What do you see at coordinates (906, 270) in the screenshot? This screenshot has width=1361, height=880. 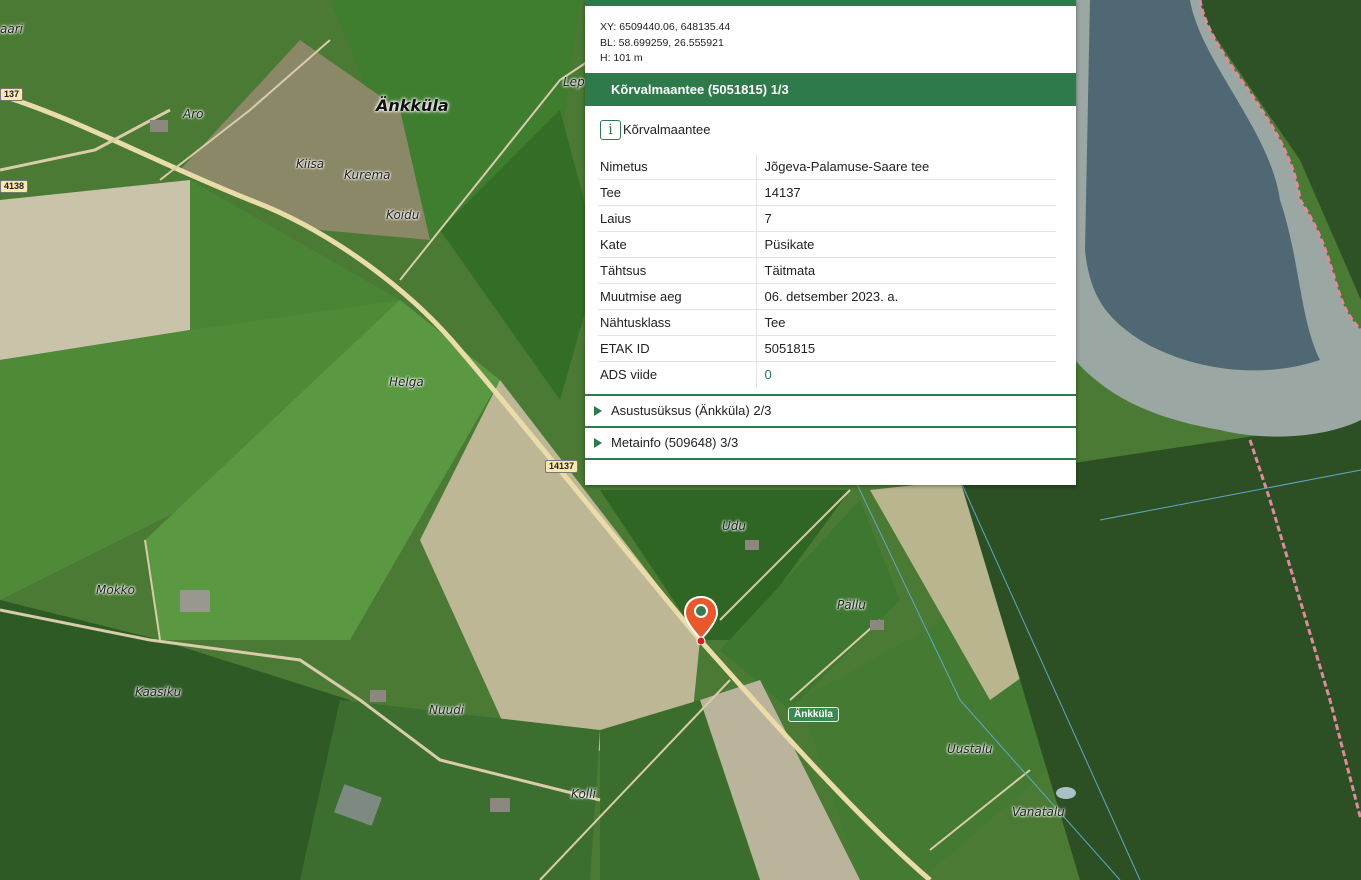 I see `attr-value: Täitmata` at bounding box center [906, 270].